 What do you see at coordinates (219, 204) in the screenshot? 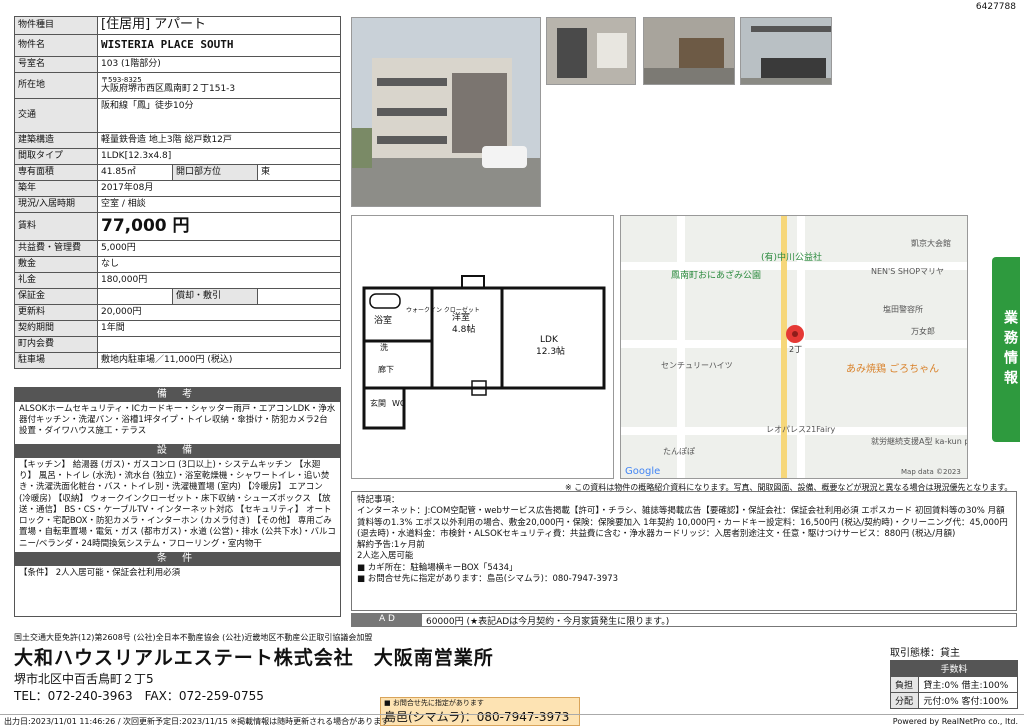
I see `status-value: 空室 / 相談` at bounding box center [219, 204].